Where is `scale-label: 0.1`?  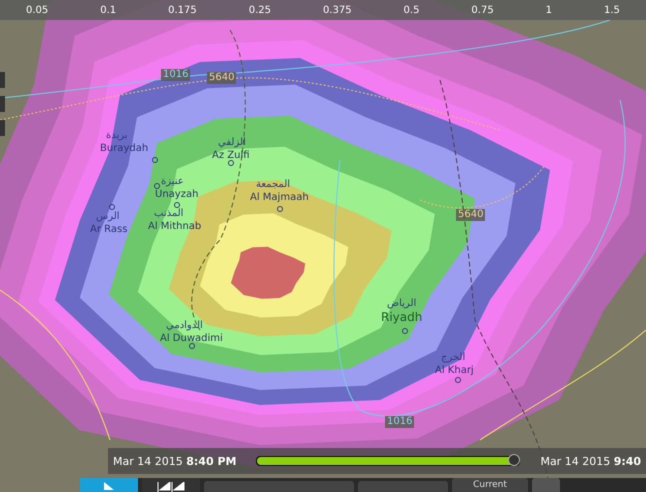
scale-label: 0.1 is located at coordinates (108, 10).